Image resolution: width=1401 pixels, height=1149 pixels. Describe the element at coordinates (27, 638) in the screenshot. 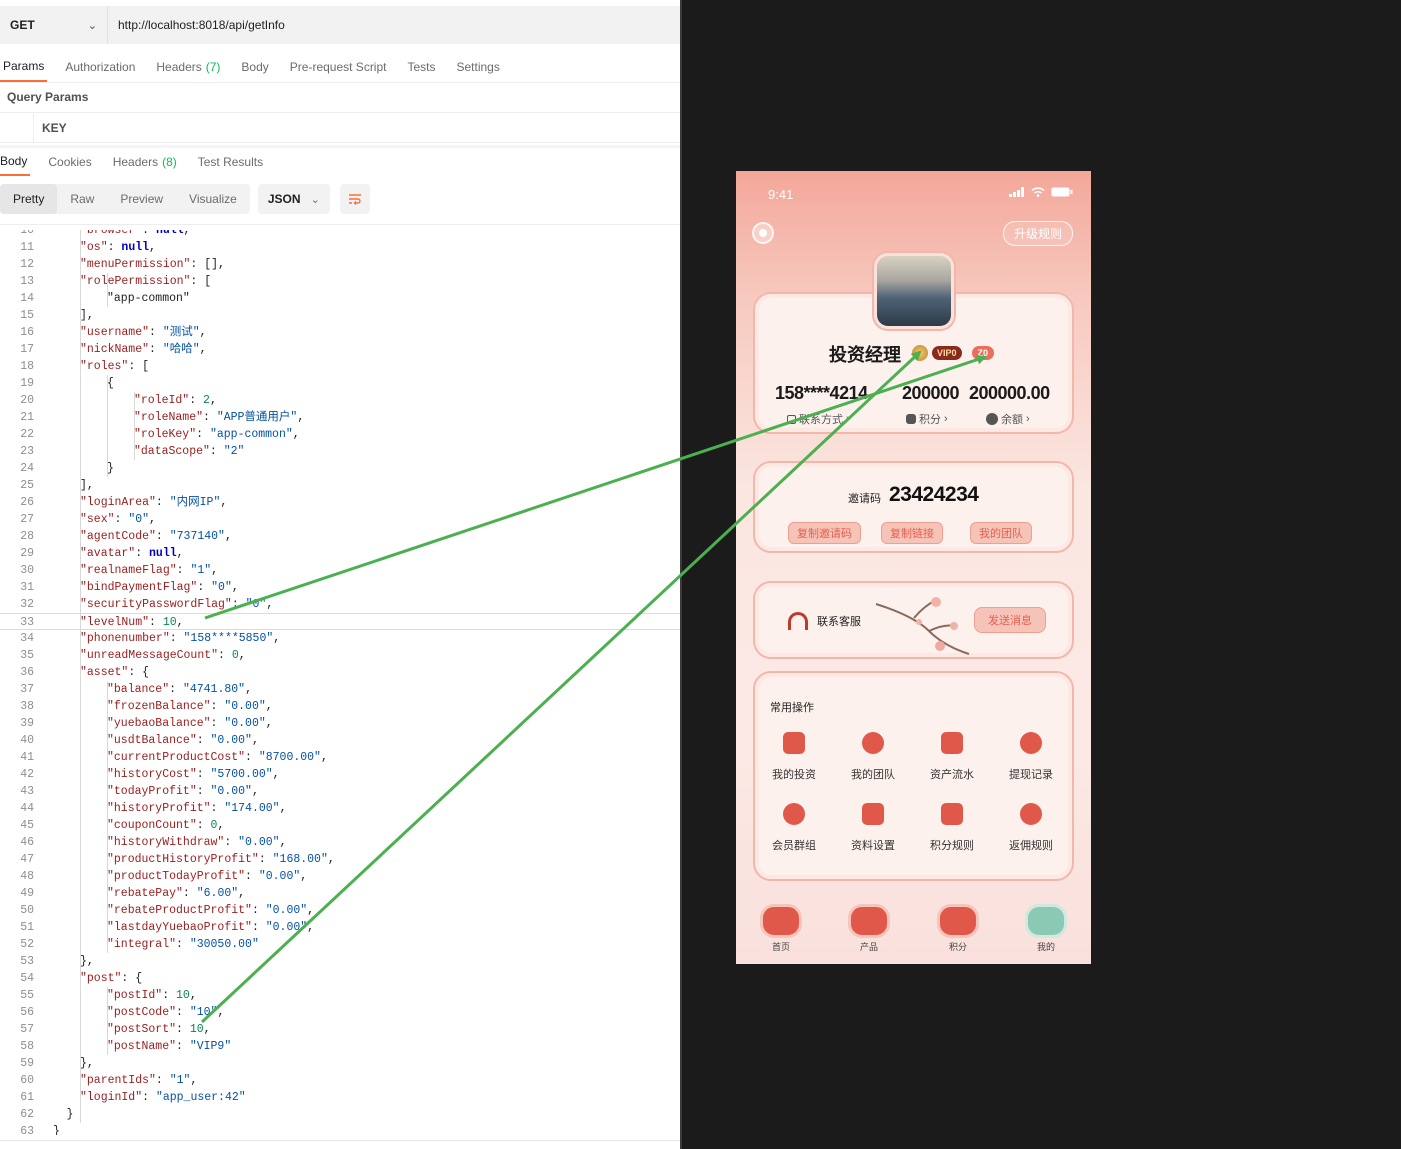

I see `line-number: 34` at that location.